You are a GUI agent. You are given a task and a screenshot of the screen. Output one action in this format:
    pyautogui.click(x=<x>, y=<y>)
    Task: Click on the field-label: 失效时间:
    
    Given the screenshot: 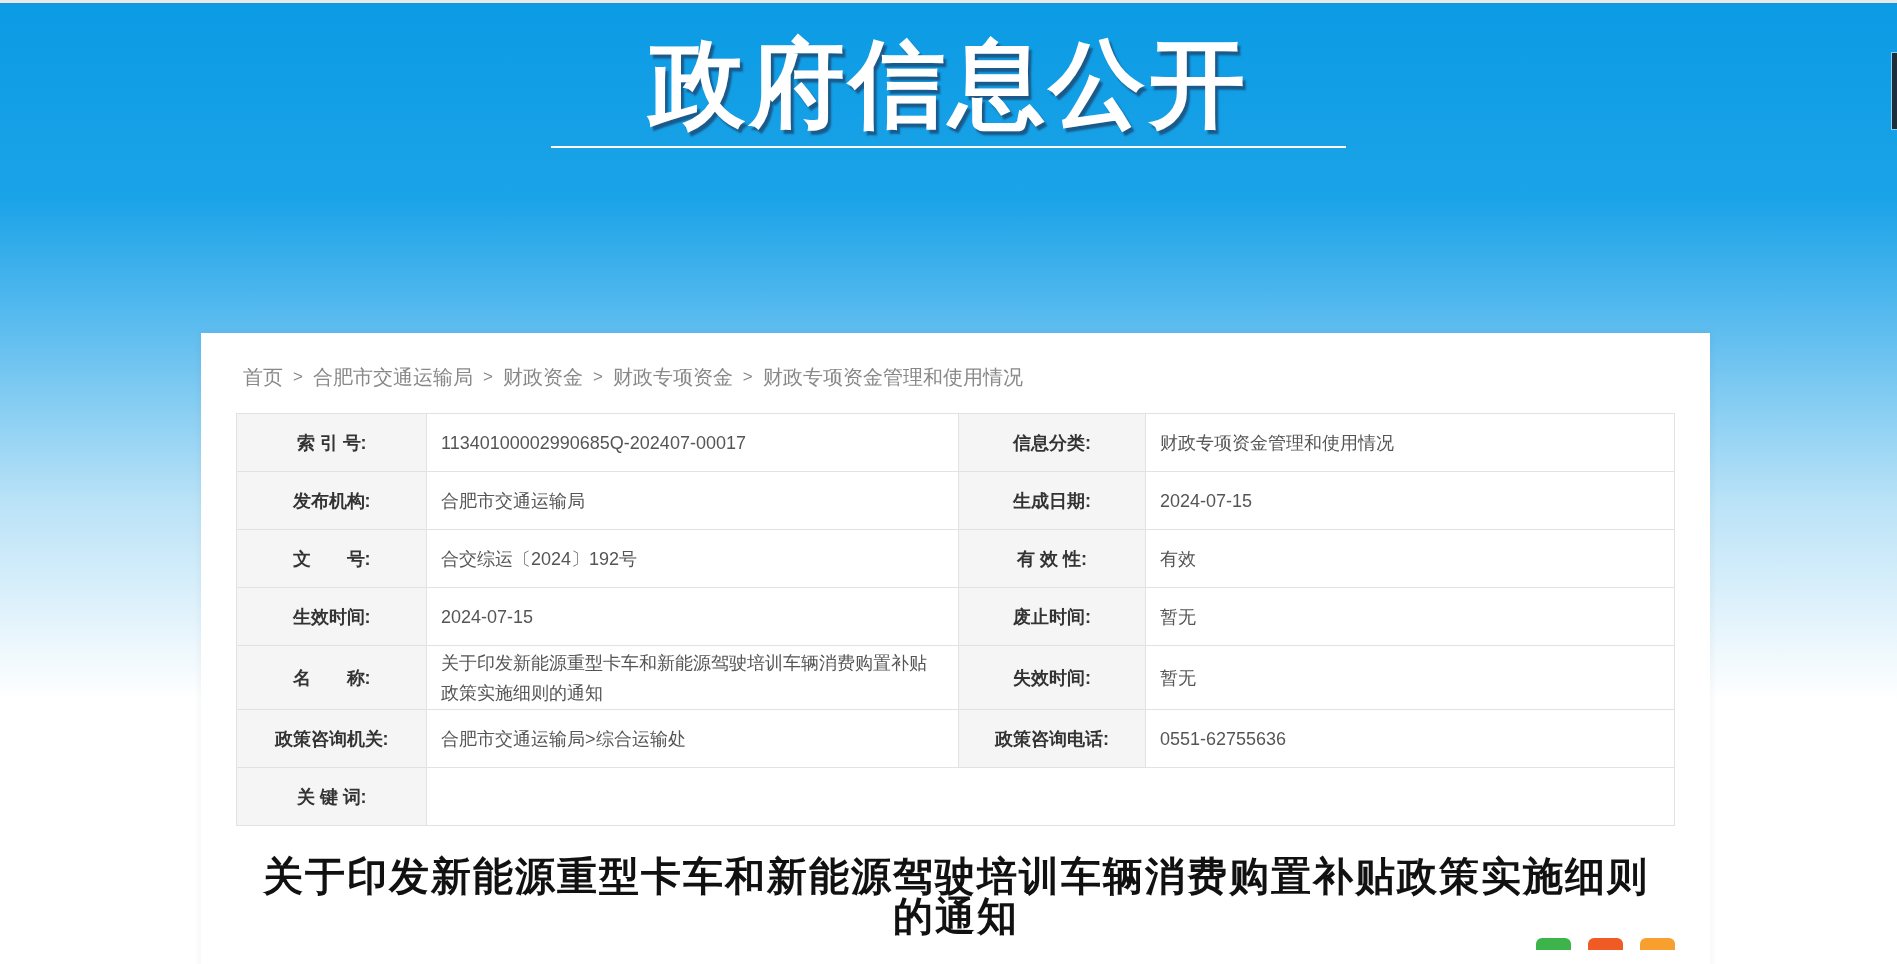 What is the action you would take?
    pyautogui.click(x=1052, y=677)
    